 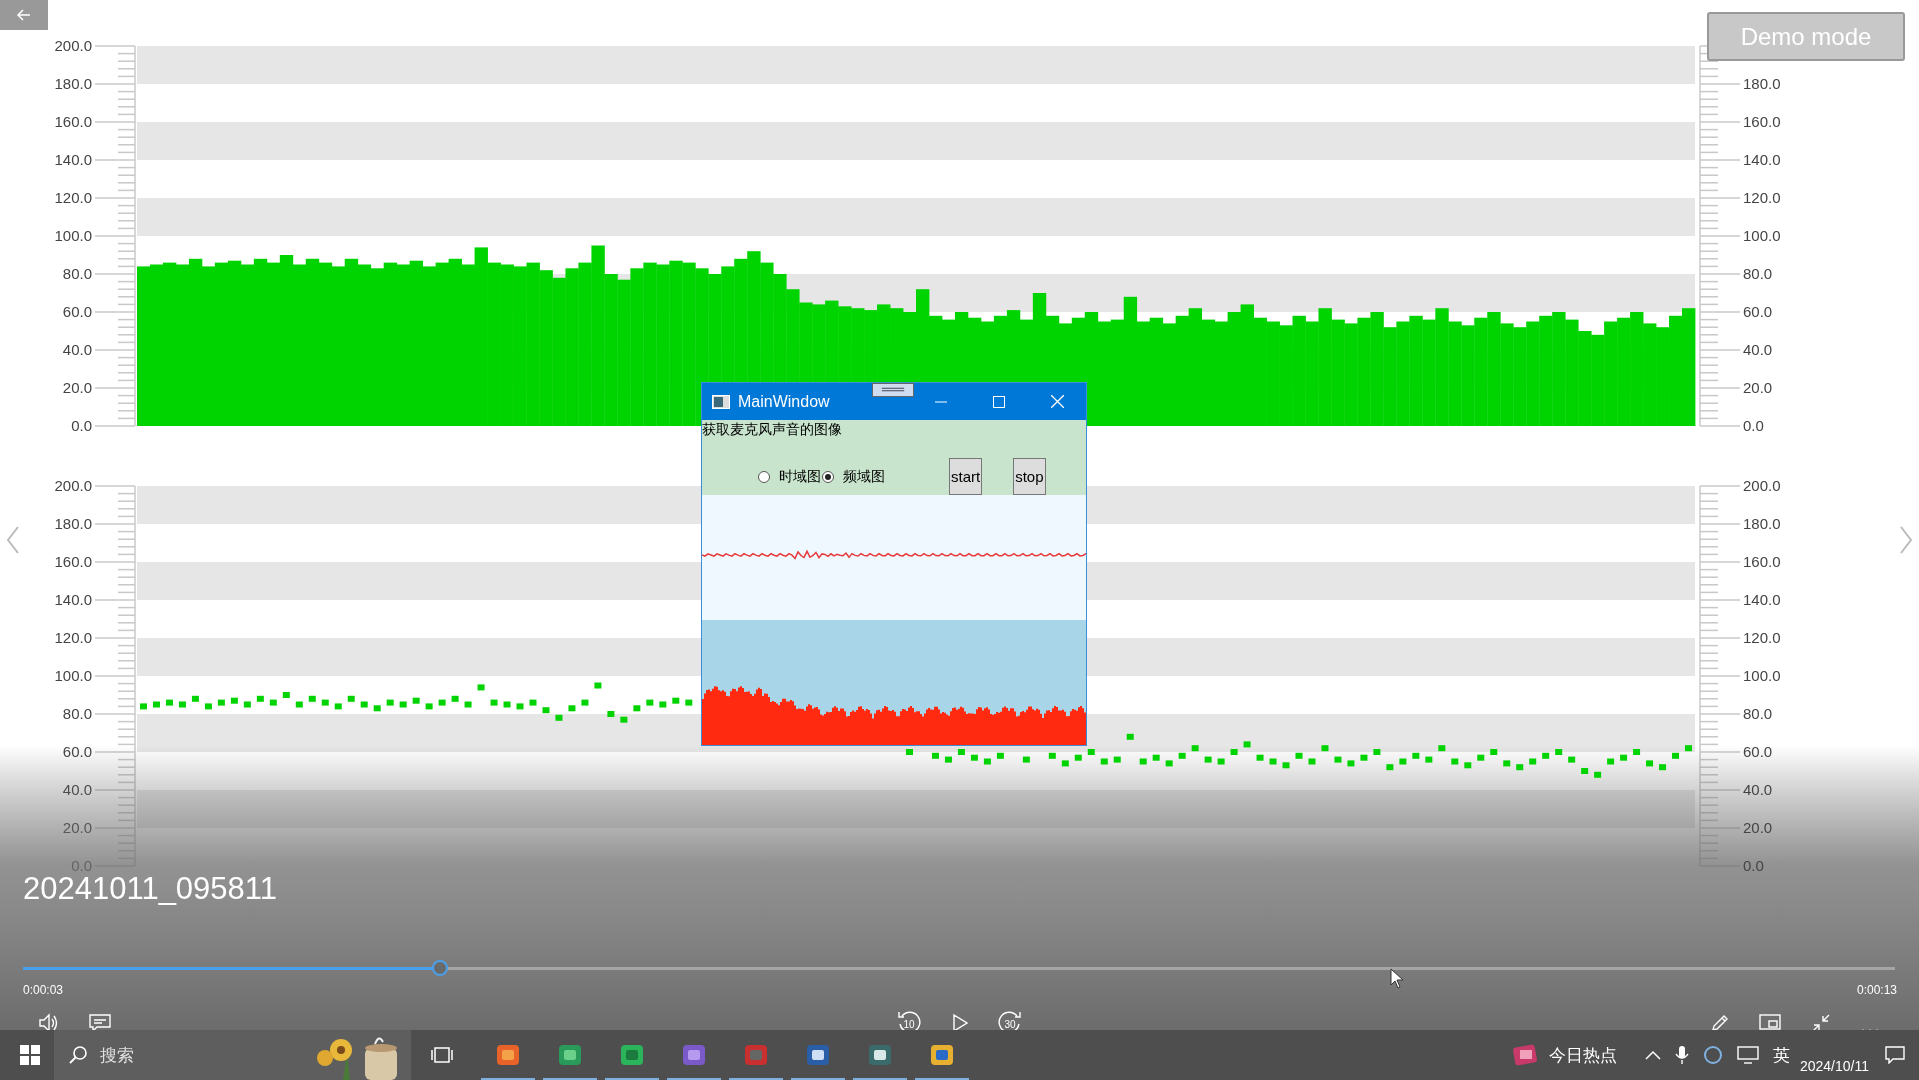 I want to click on heading: 获取麦克风声音的图像, so click(x=772, y=430).